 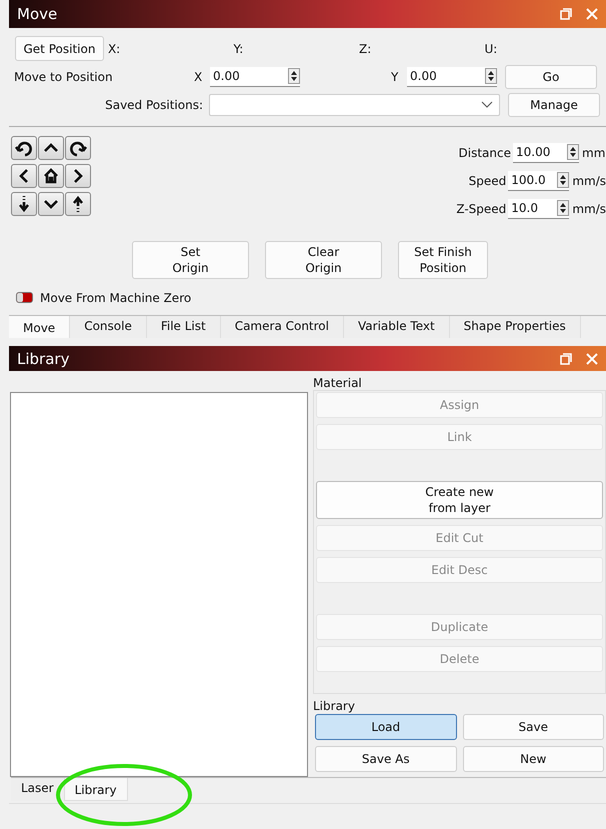 I want to click on setting-label: Speed, so click(x=488, y=181).